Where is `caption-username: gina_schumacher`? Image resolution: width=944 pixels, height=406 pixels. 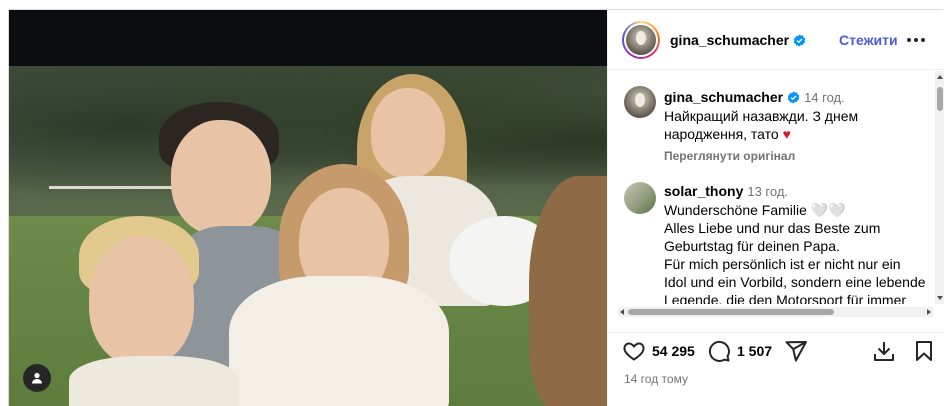
caption-username: gina_schumacher is located at coordinates (723, 97).